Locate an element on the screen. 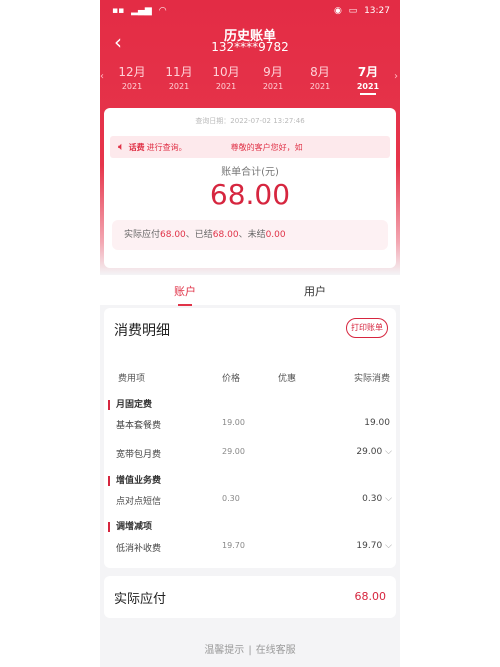 This screenshot has height=667, width=500. paid-amount: 68.00 is located at coordinates (225, 235).